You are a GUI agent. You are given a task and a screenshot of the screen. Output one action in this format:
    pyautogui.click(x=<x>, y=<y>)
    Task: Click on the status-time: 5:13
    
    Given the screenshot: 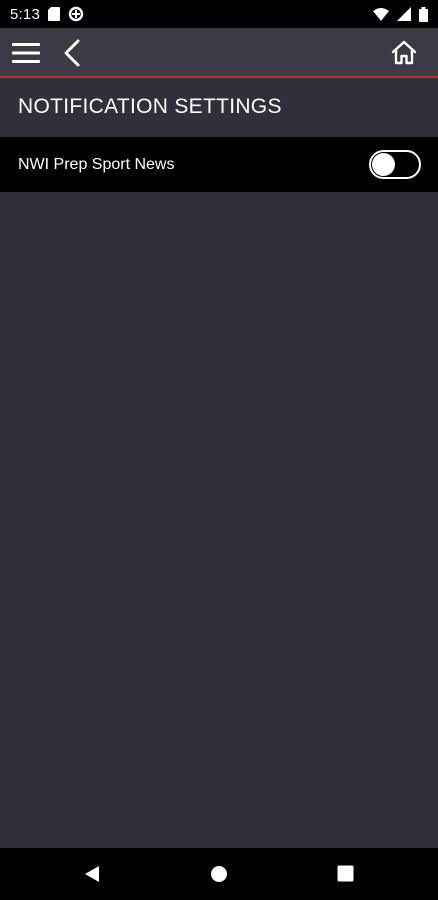 What is the action you would take?
    pyautogui.click(x=25, y=14)
    